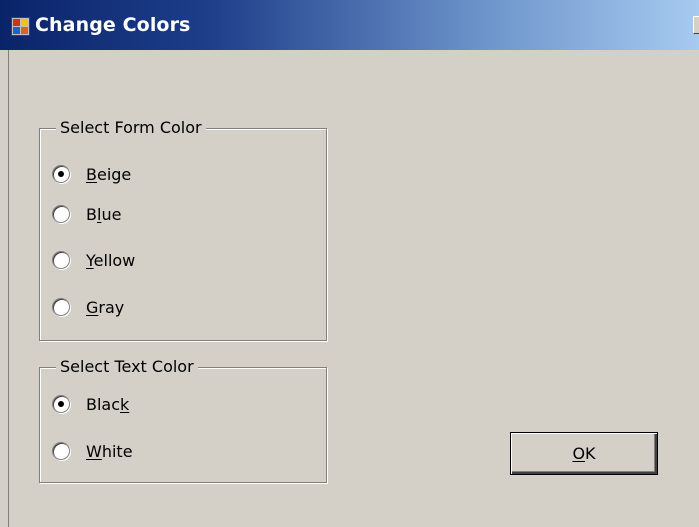 This screenshot has width=699, height=527. What do you see at coordinates (105, 307) in the screenshot?
I see `radio-gray-label: Gray` at bounding box center [105, 307].